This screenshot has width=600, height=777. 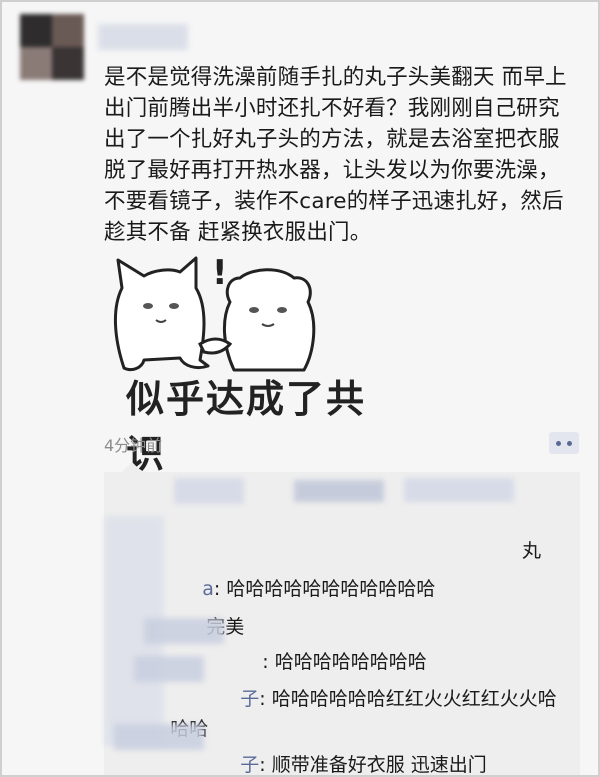 I want to click on meme-image: ! 似乎达成了共识, so click(x=244, y=362).